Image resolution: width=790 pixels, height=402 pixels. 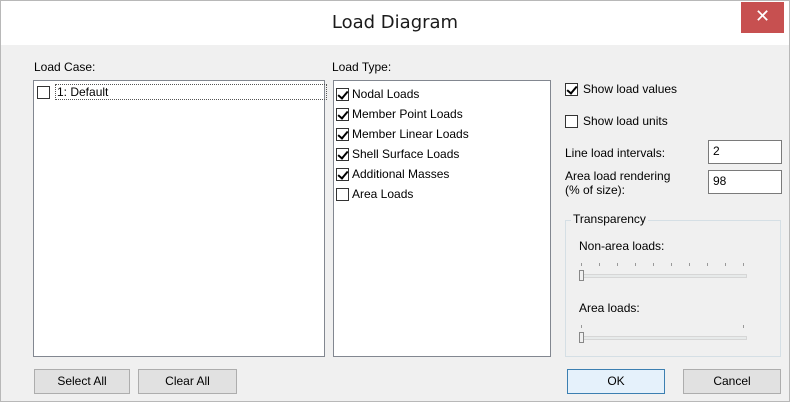 What do you see at coordinates (441, 95) in the screenshot?
I see `load-type-item: Nodal Loads` at bounding box center [441, 95].